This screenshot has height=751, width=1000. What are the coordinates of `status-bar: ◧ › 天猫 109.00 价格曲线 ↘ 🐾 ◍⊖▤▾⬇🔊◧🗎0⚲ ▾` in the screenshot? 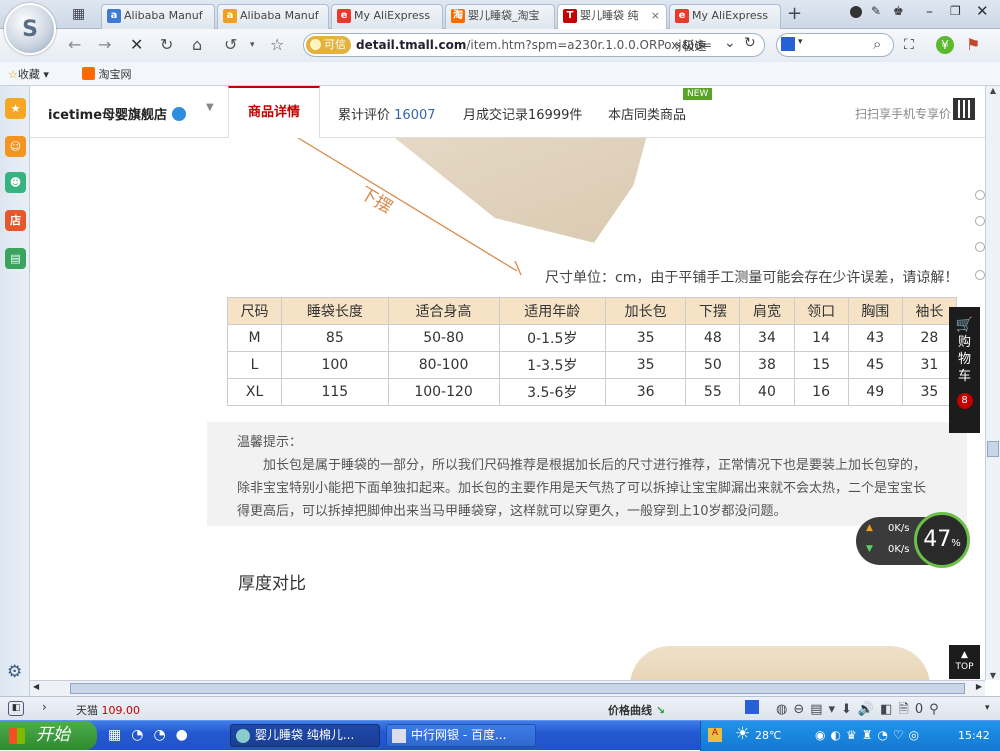 It's located at (500, 708).